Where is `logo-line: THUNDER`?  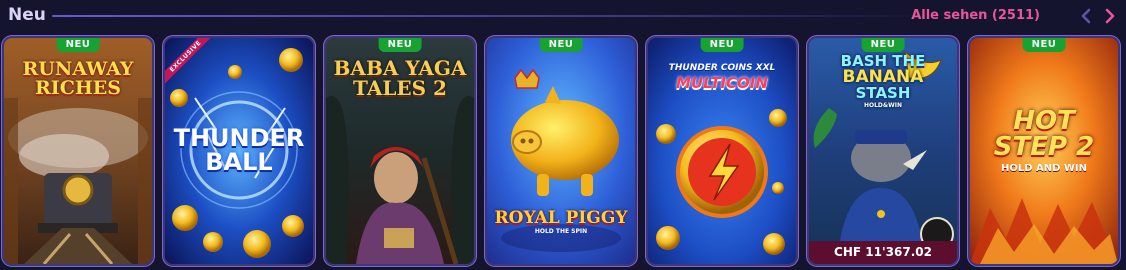 logo-line: THUNDER is located at coordinates (239, 138).